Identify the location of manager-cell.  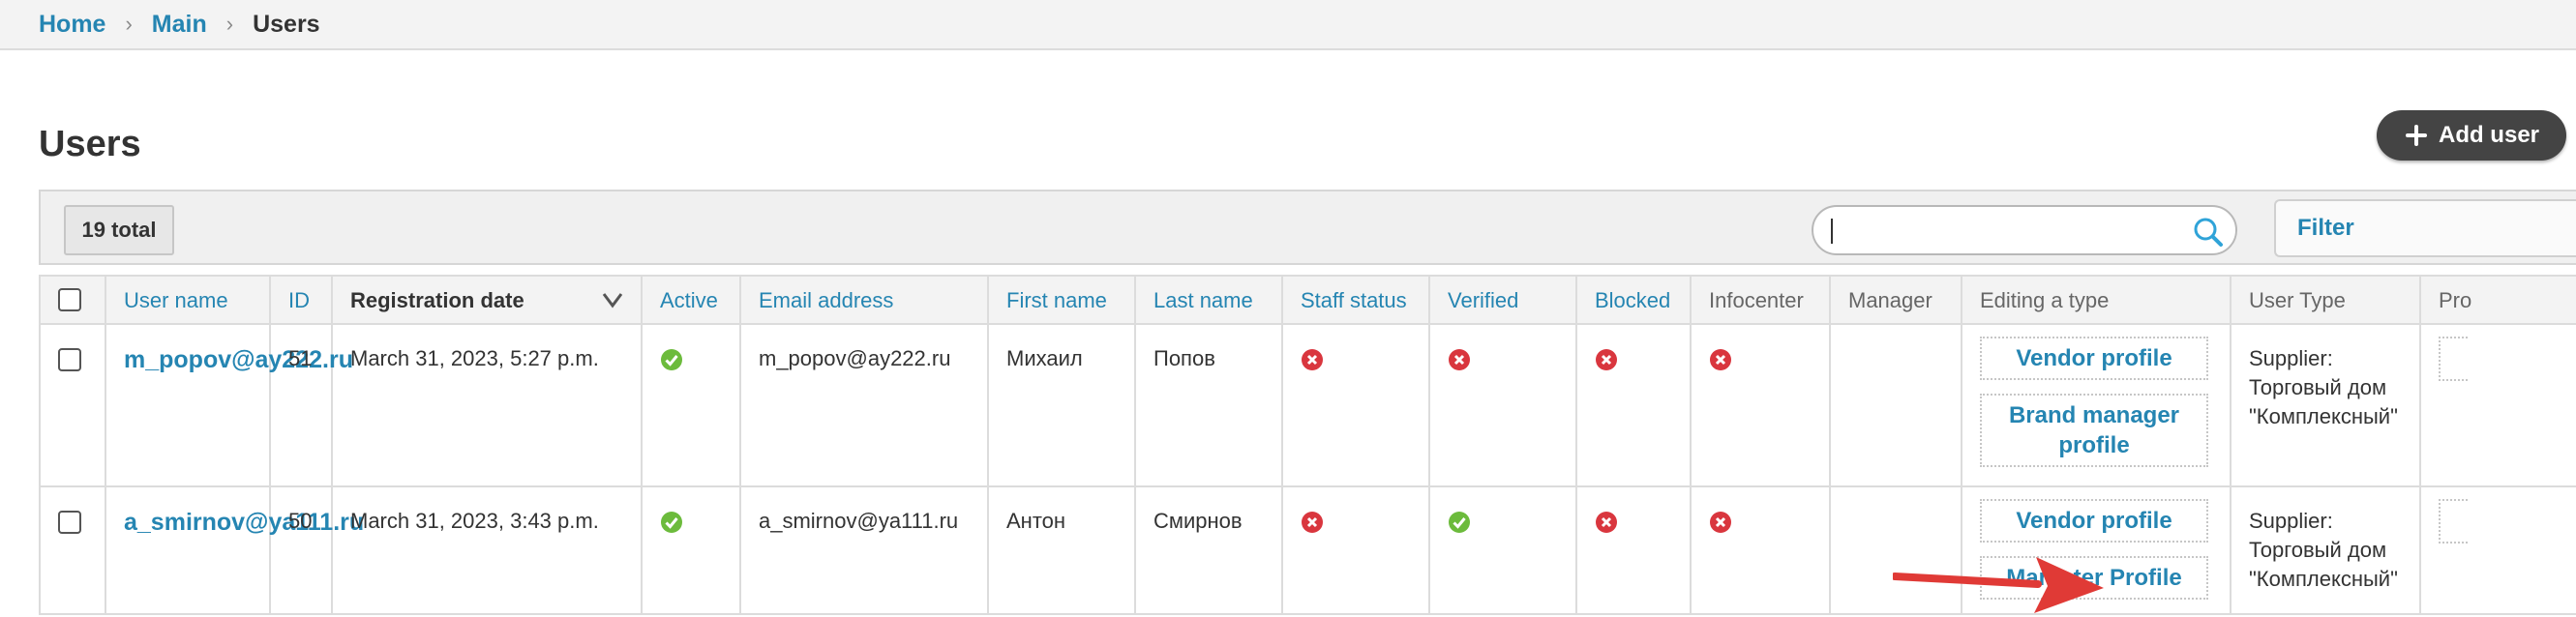
(1895, 405).